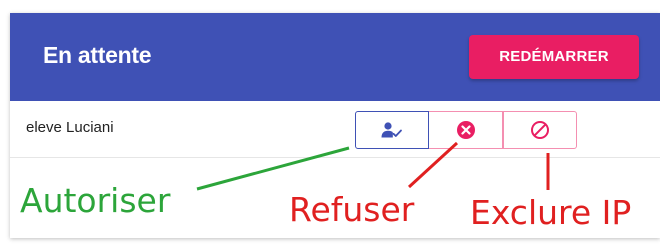  Describe the element at coordinates (551, 212) in the screenshot. I see `annotation-exclude-ip: Exclure IP` at that location.